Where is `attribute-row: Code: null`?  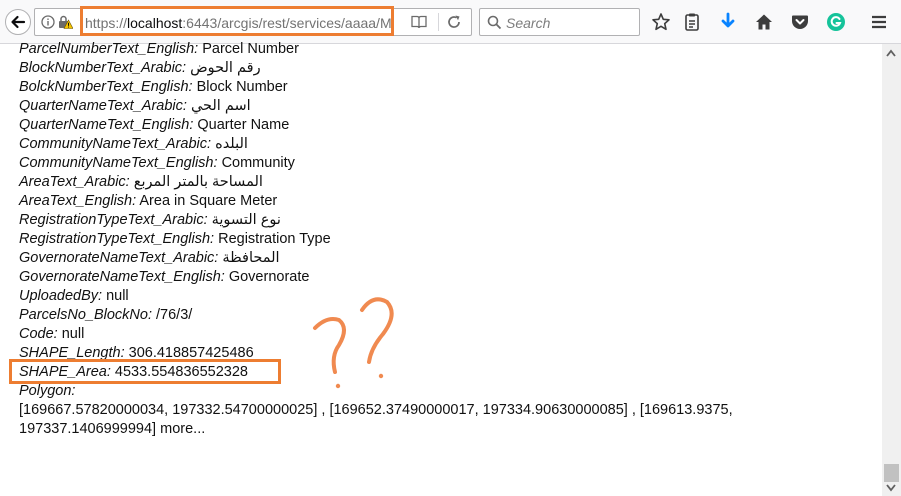 attribute-row: Code: null is located at coordinates (449, 334).